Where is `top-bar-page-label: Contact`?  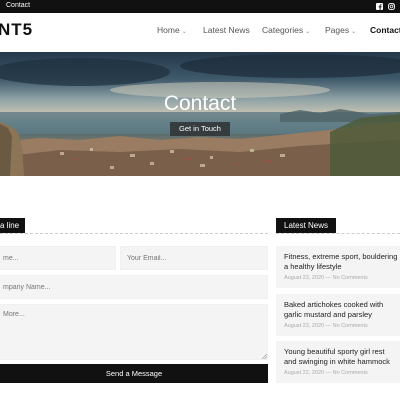 top-bar-page-label: Contact is located at coordinates (18, 5).